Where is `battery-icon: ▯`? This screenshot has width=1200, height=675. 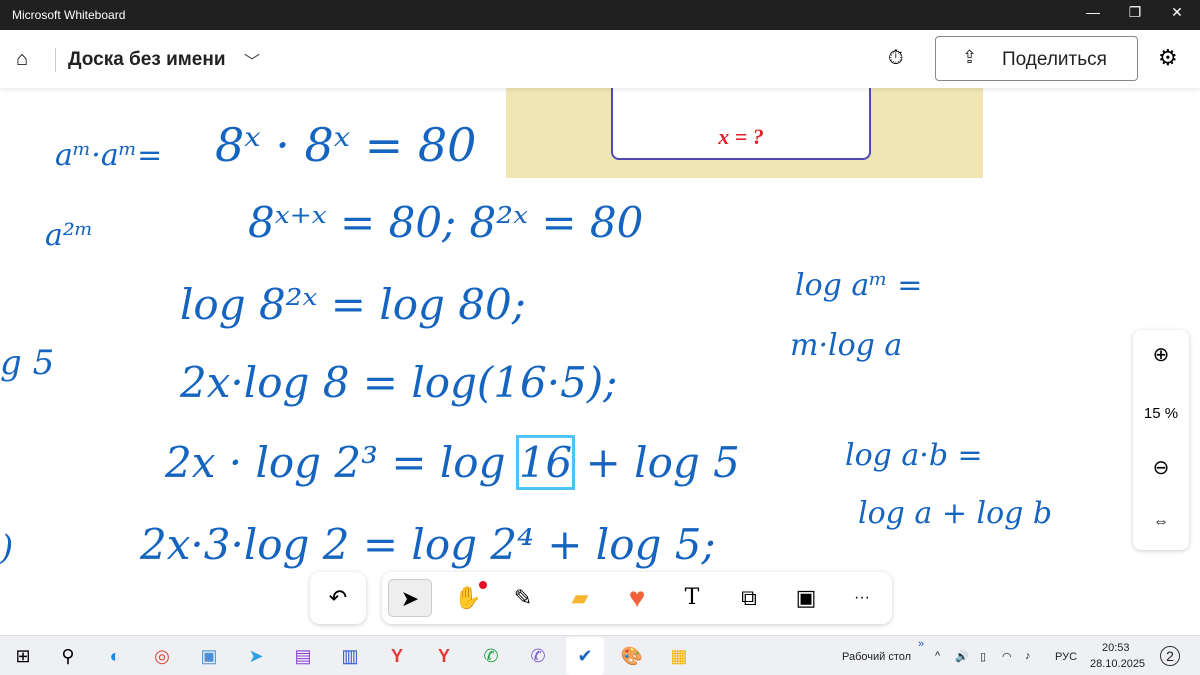
battery-icon: ▯ is located at coordinates (983, 656).